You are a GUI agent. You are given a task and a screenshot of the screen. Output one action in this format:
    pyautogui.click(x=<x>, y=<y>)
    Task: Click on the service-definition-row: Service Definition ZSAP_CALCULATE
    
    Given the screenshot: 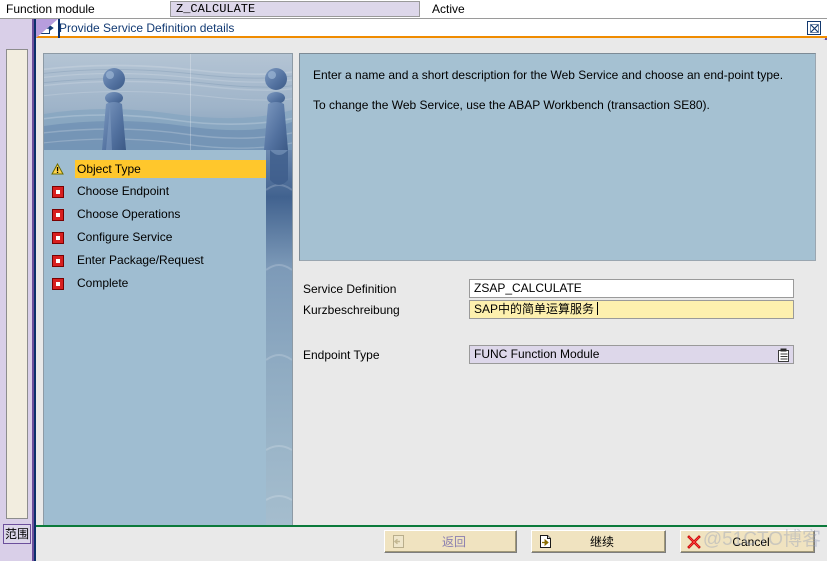 What is the action you would take?
    pyautogui.click(x=557, y=288)
    